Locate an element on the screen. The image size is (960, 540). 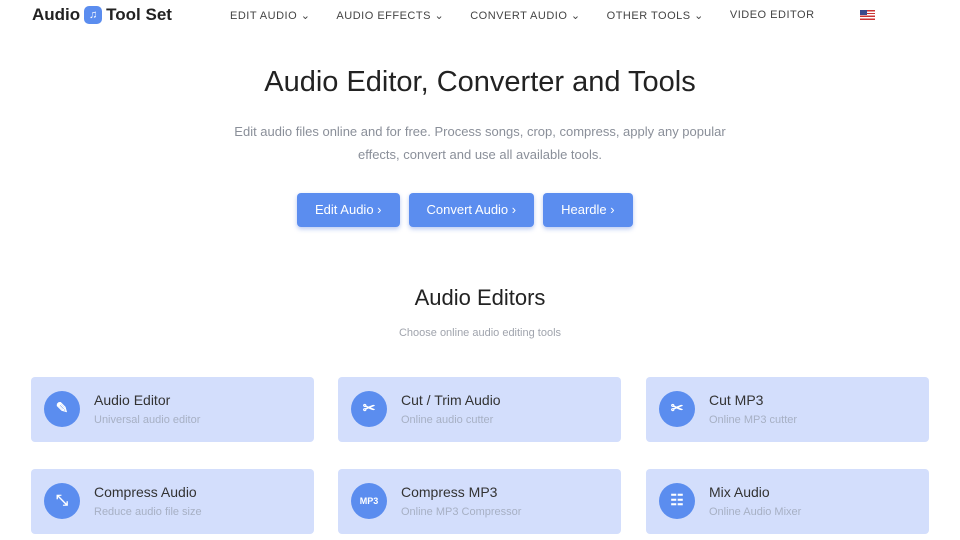
card-title: Cut MP3 is located at coordinates (736, 400).